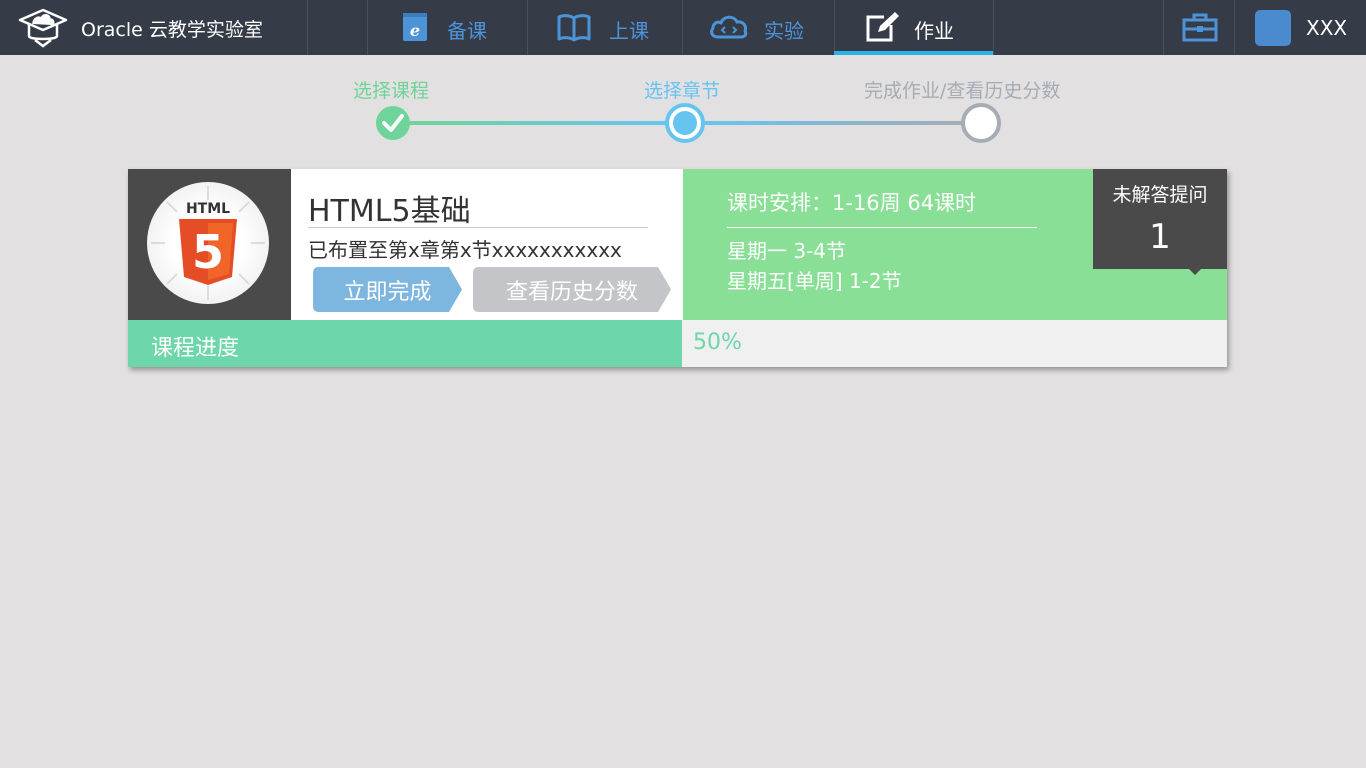  What do you see at coordinates (574, 28) in the screenshot?
I see `open-book-icon` at bounding box center [574, 28].